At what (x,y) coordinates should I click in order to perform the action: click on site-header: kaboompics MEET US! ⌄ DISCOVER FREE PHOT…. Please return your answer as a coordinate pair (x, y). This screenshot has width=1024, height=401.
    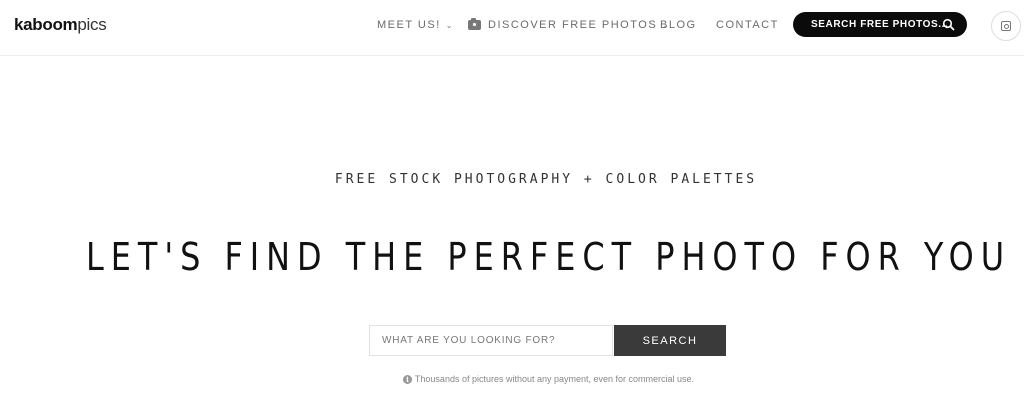
    Looking at the image, I should click on (512, 28).